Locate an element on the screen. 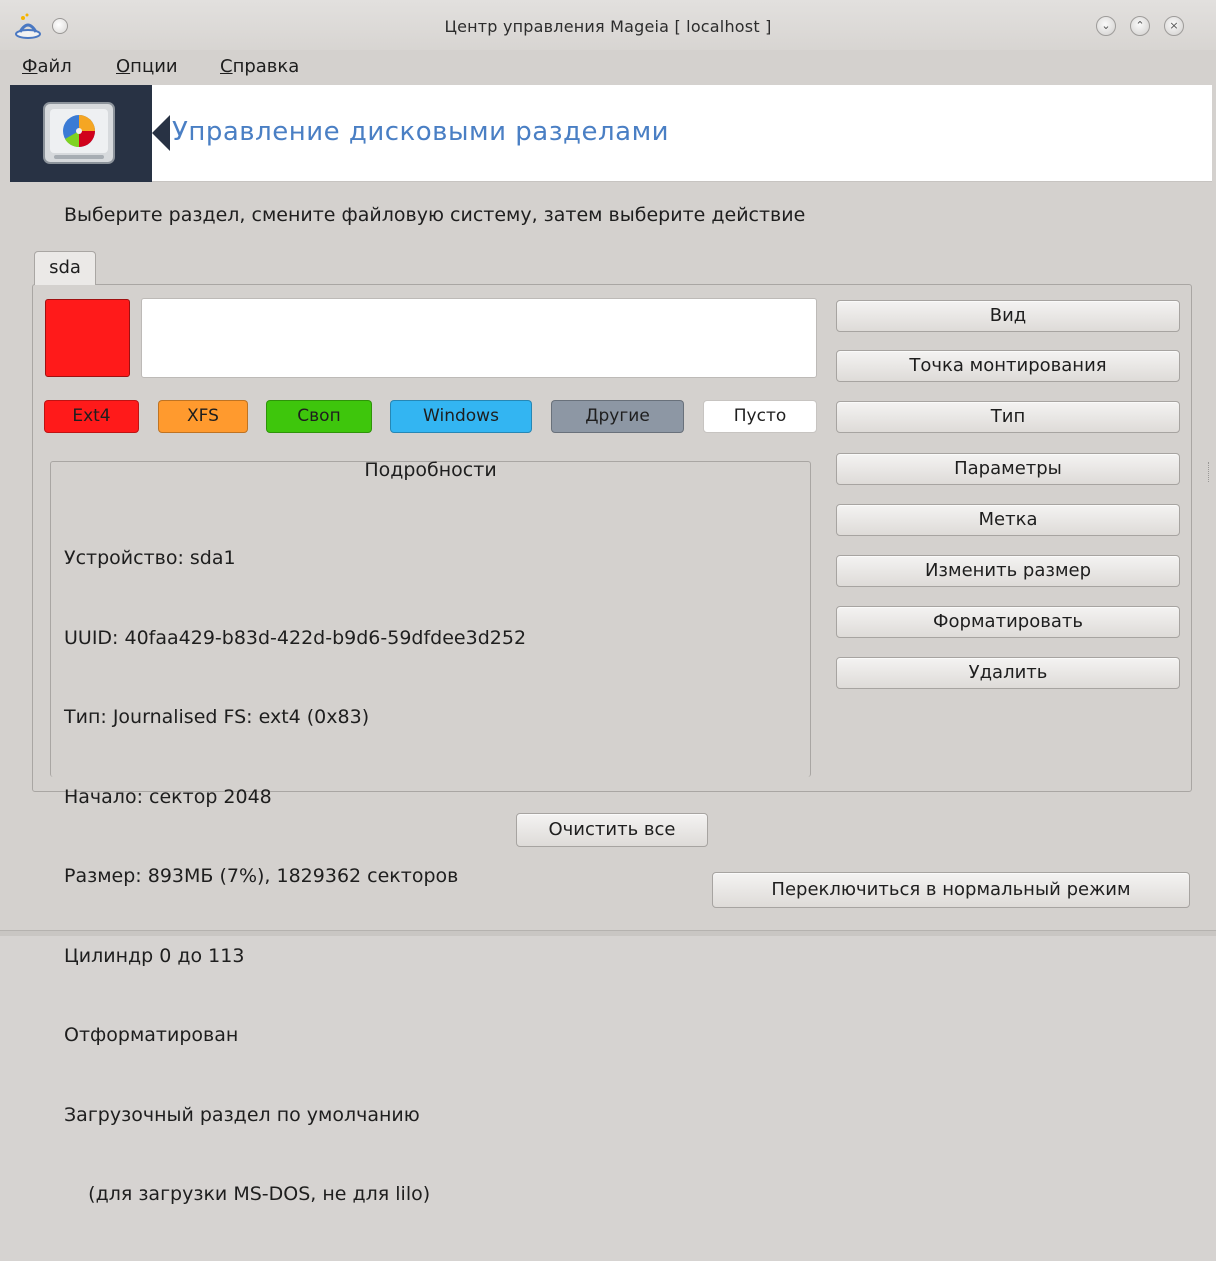 The width and height of the screenshot is (1216, 1261). detail-line-boot-note: (для загрузки MS-DOS, не для lilo) is located at coordinates (247, 1194).